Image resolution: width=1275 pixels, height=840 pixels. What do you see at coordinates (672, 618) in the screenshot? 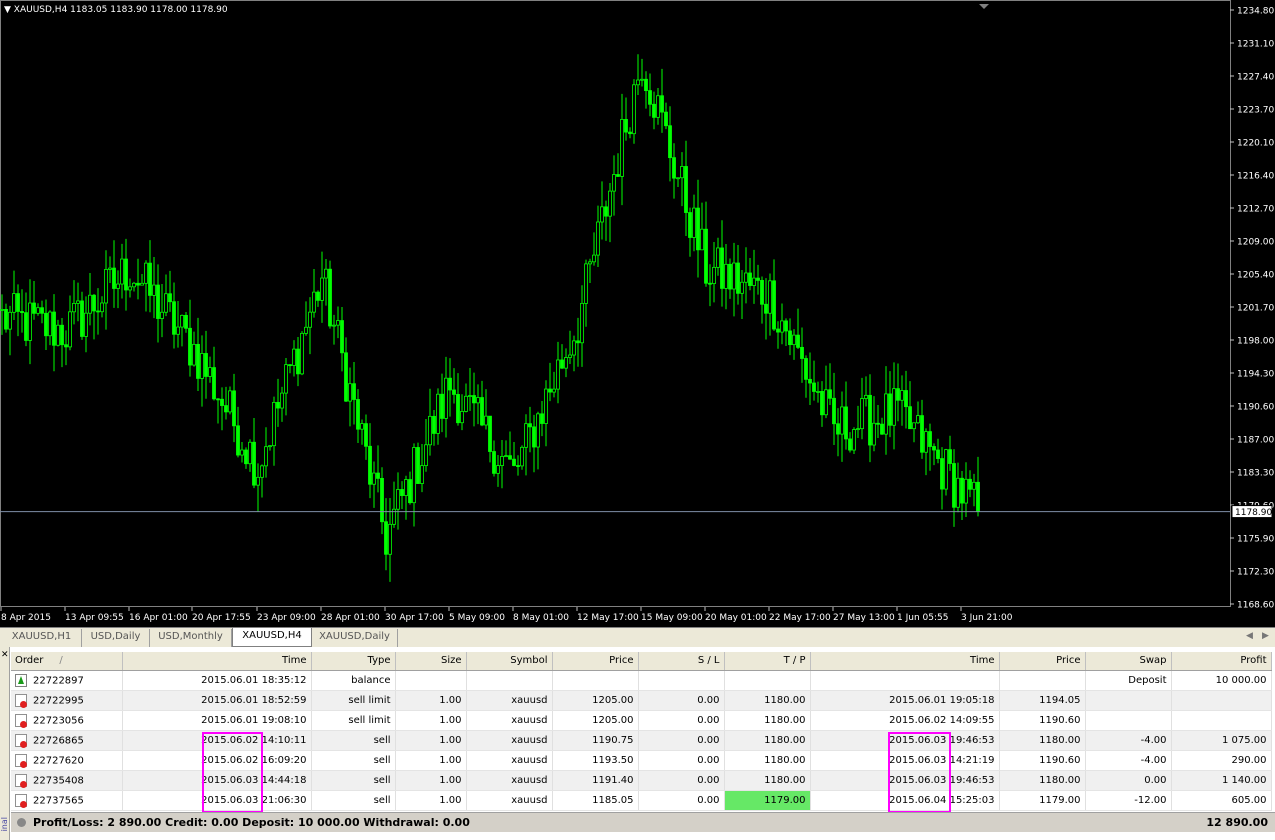
I see `time-axis-label: 15 May 09:00` at bounding box center [672, 618].